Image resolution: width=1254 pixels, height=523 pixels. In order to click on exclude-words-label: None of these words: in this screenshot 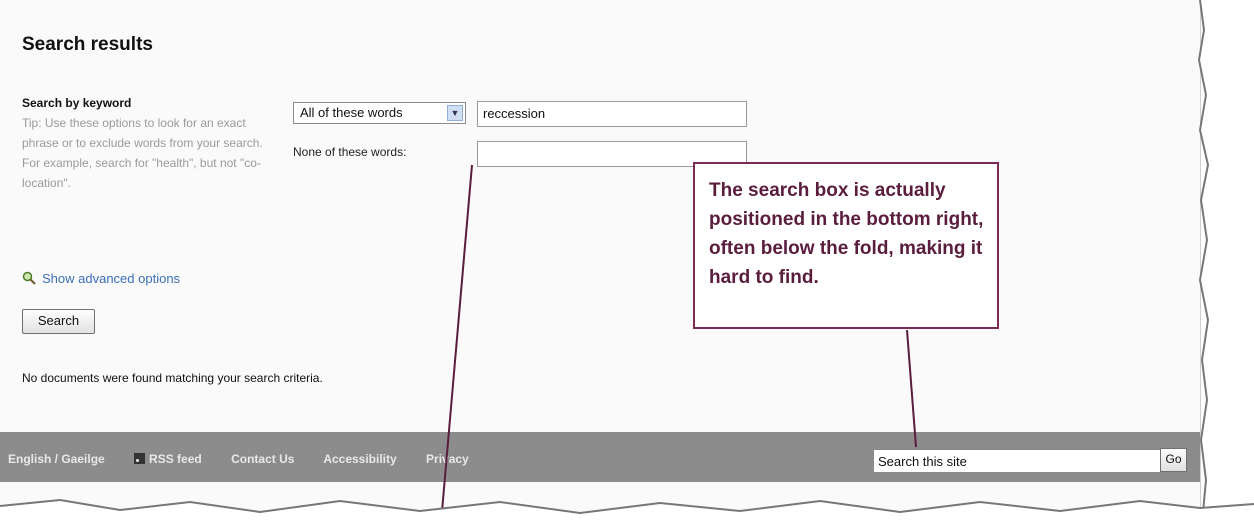, I will do `click(350, 152)`.